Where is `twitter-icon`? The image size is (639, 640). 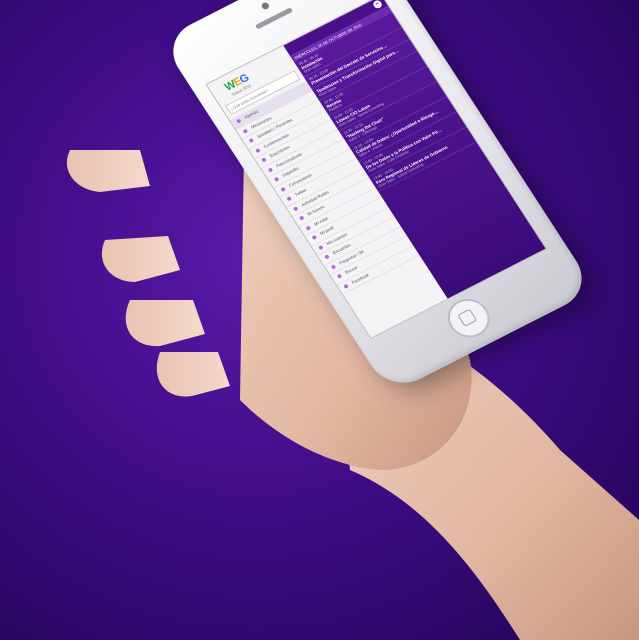 twitter-icon is located at coordinates (289, 199).